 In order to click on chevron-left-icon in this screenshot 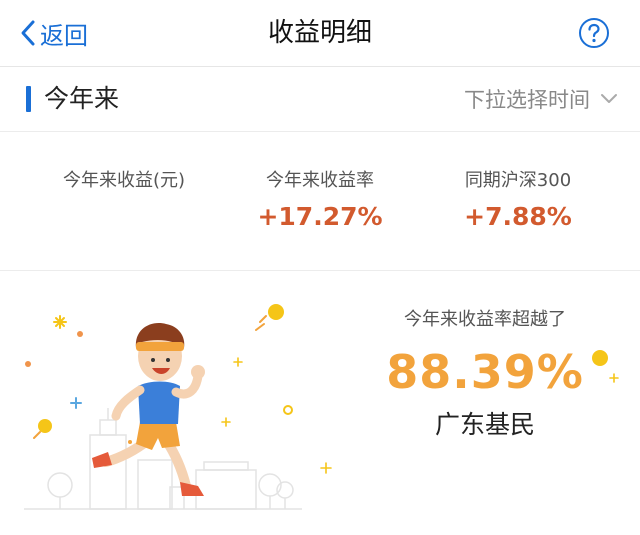, I will do `click(28, 33)`.